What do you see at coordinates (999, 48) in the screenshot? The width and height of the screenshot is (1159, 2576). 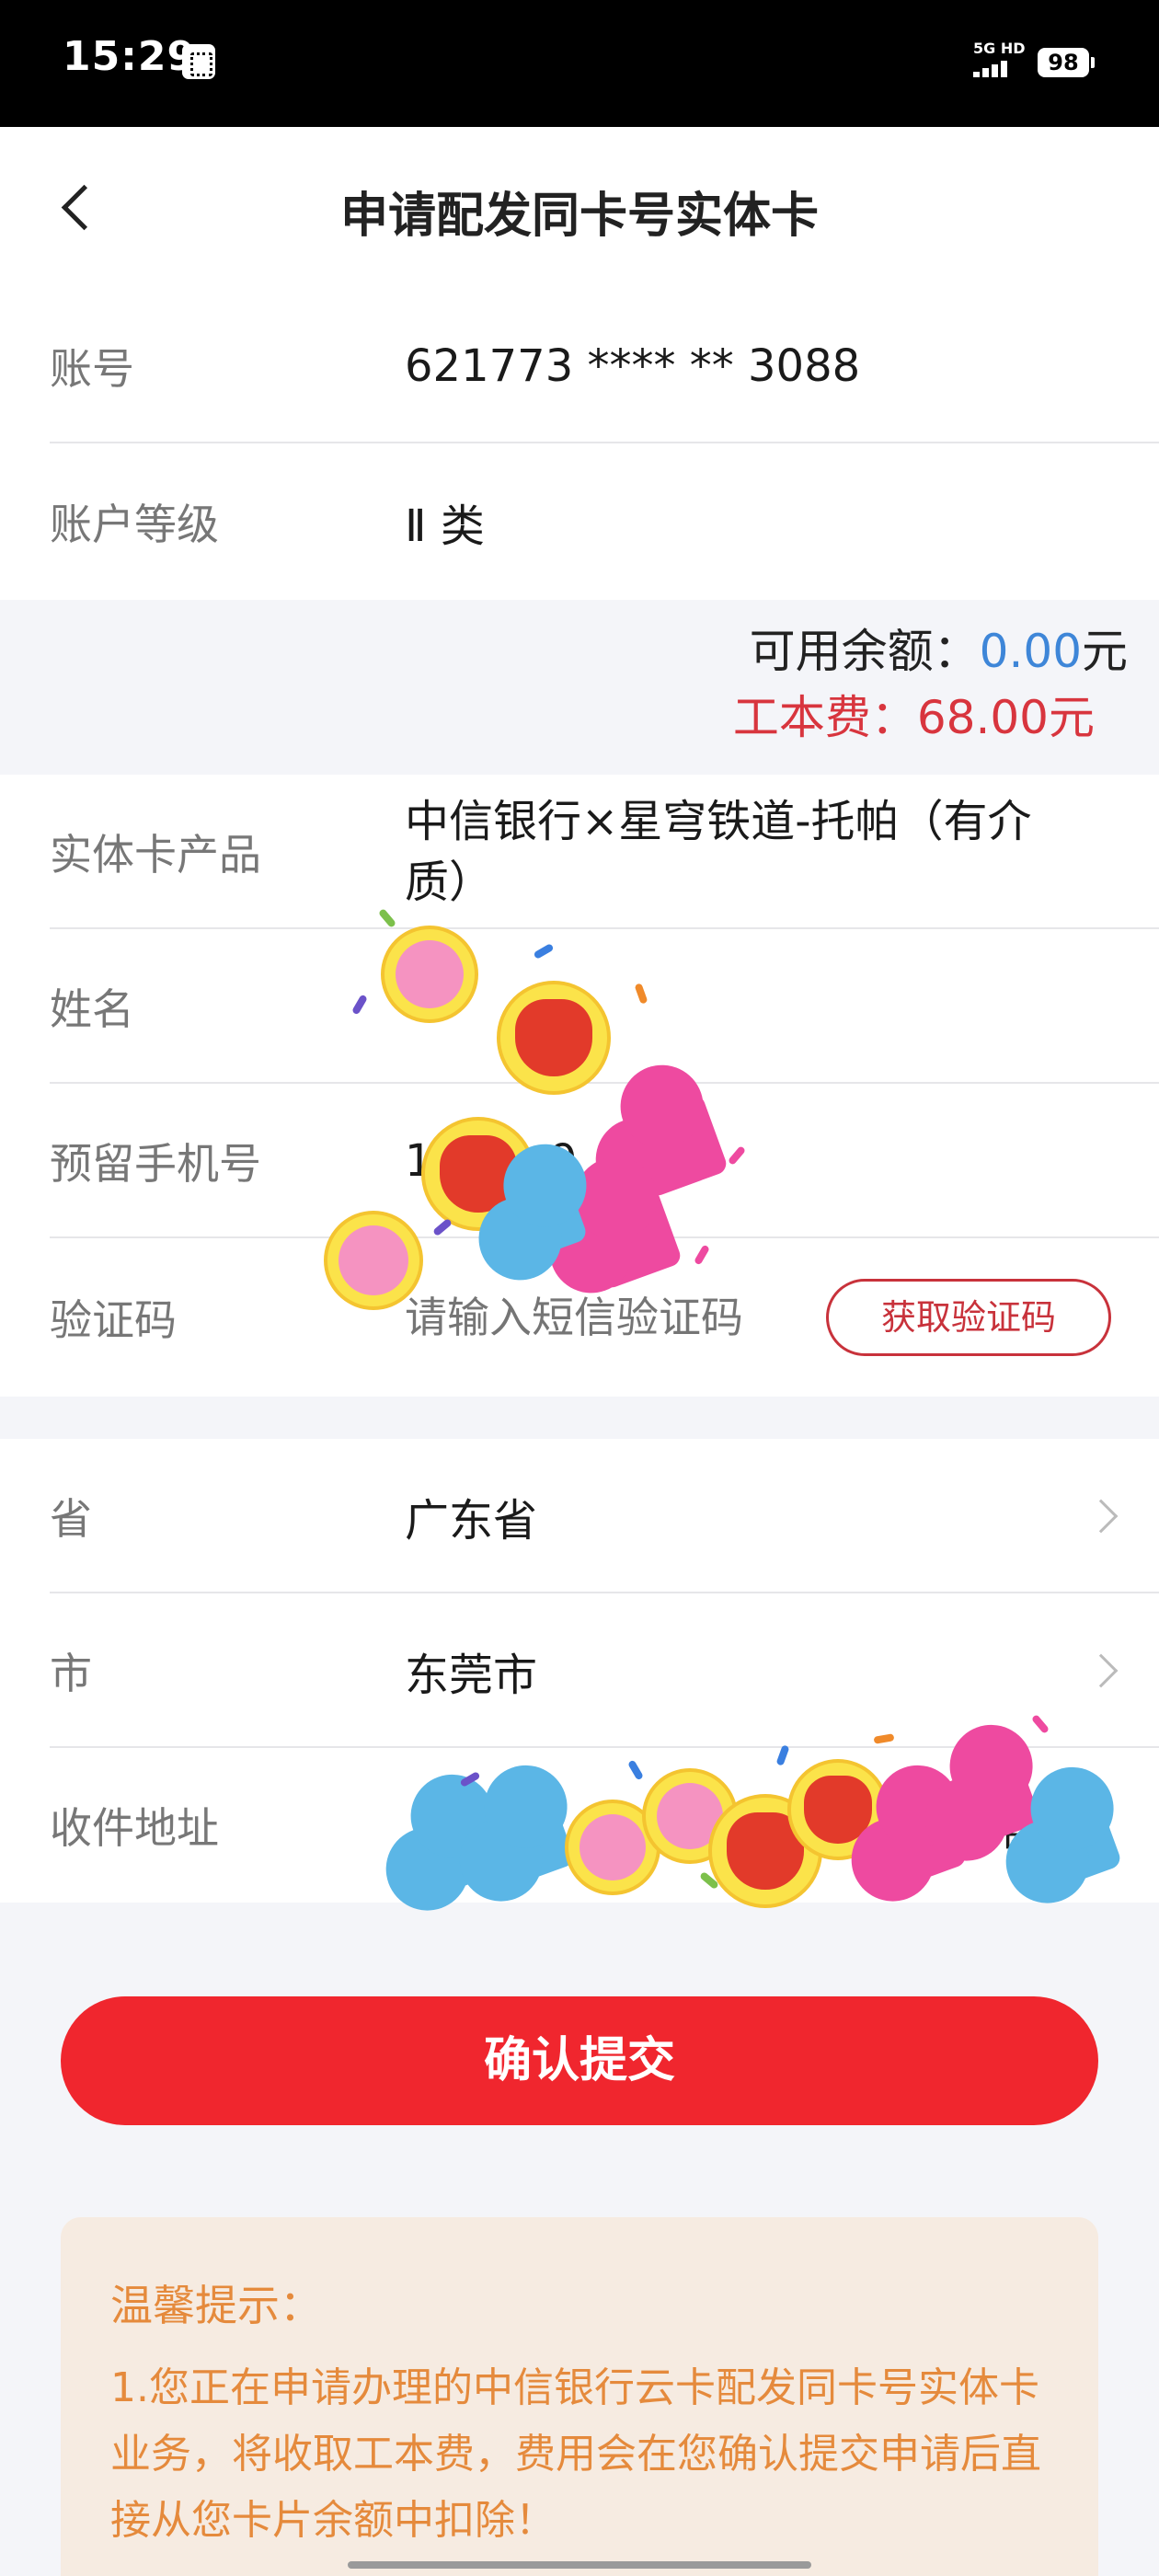 I see `network-type: 5G HD` at bounding box center [999, 48].